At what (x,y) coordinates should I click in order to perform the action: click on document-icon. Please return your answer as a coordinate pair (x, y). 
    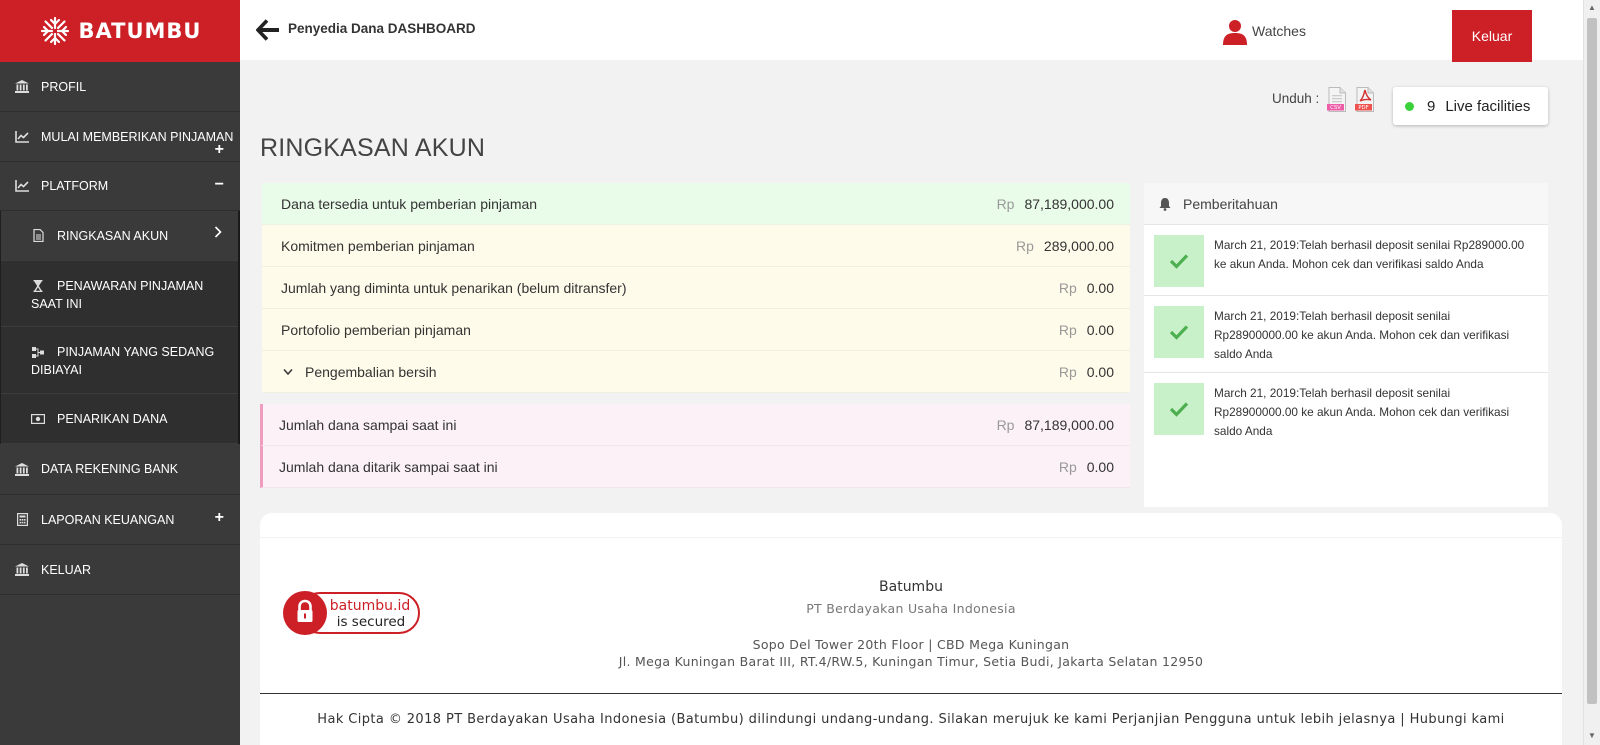
    Looking at the image, I should click on (38, 236).